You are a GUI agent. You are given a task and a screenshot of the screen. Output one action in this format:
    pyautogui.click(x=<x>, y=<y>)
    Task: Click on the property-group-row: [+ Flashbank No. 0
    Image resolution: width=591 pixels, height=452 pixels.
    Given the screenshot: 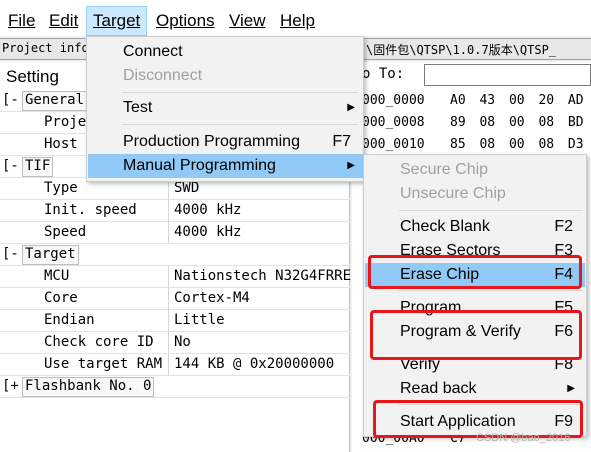 What is the action you would take?
    pyautogui.click(x=175, y=387)
    